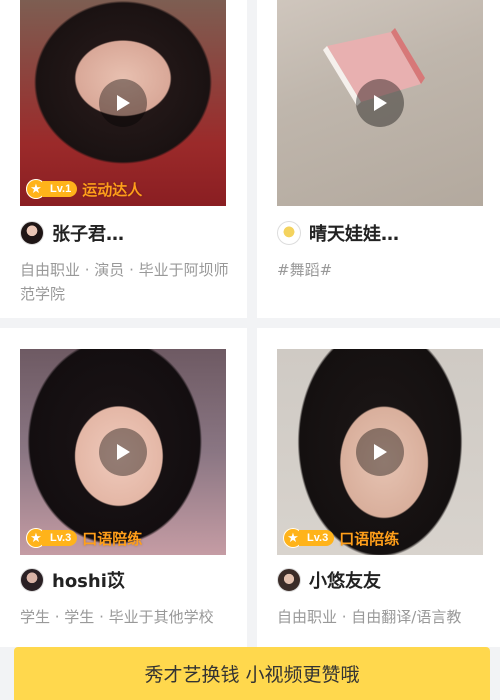  What do you see at coordinates (117, 617) in the screenshot?
I see `user-description: 学生 · 学生 · 毕业于其他学校` at bounding box center [117, 617].